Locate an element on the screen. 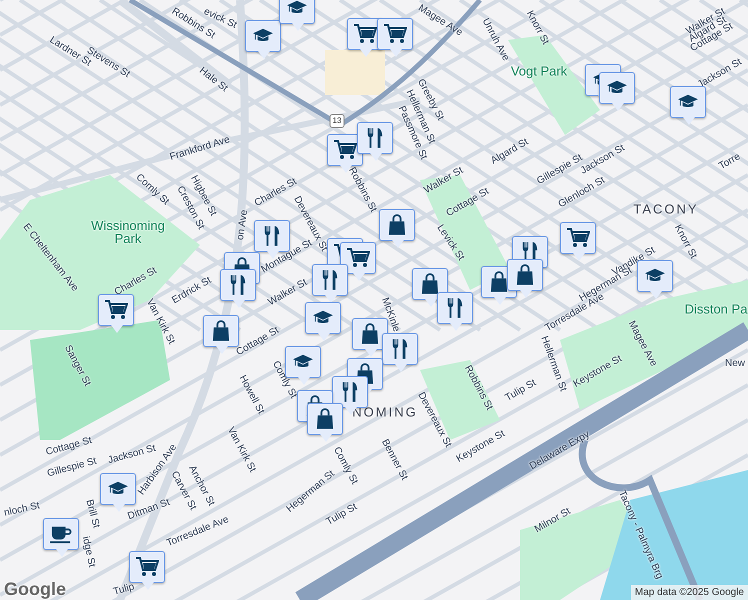 The image size is (748, 600). map-attribution: Map data ©2025 Google is located at coordinates (689, 592).